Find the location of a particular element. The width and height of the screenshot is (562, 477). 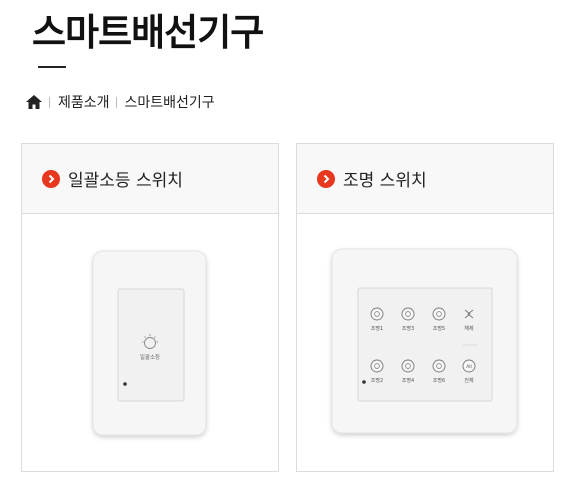

product-card-header: 일괄소등 스위치 is located at coordinates (150, 179).